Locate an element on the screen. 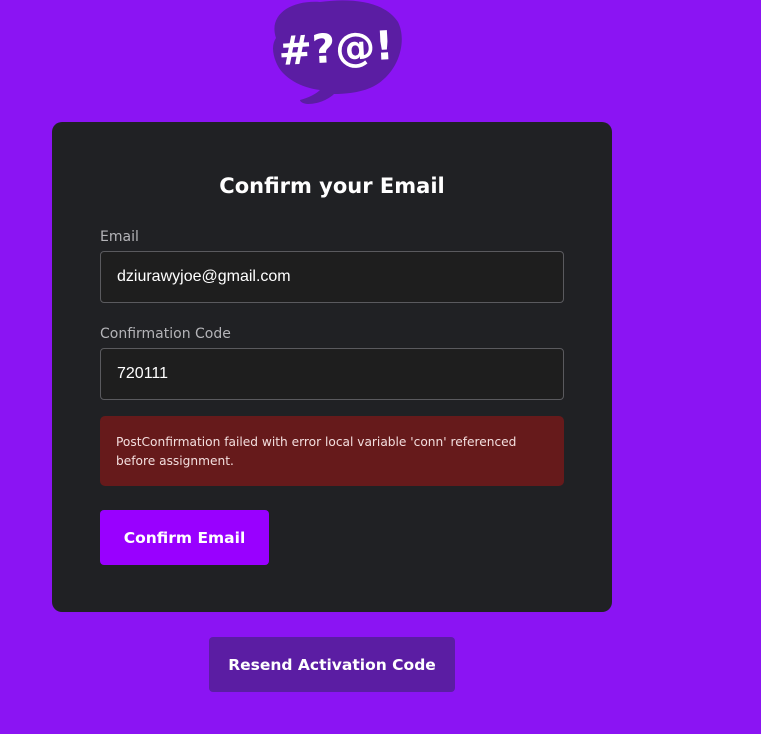  app-logo: #?@! is located at coordinates (333, 53).